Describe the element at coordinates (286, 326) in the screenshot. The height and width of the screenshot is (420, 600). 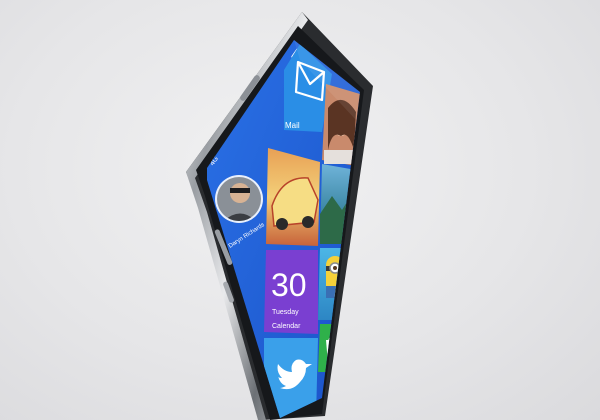
I see `calendar-label: Calendar` at that location.